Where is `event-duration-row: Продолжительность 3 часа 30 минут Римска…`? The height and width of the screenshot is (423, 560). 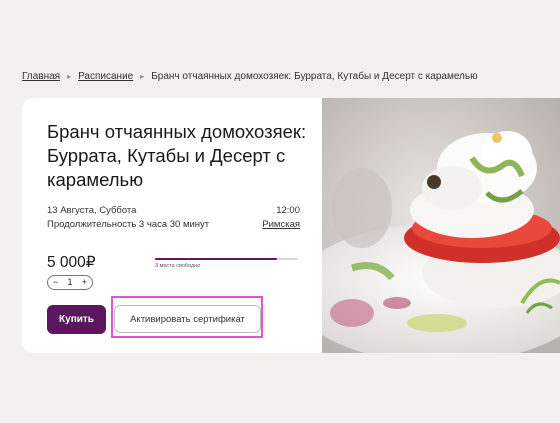 event-duration-row: Продолжительность 3 часа 30 минут Римска… is located at coordinates (173, 224).